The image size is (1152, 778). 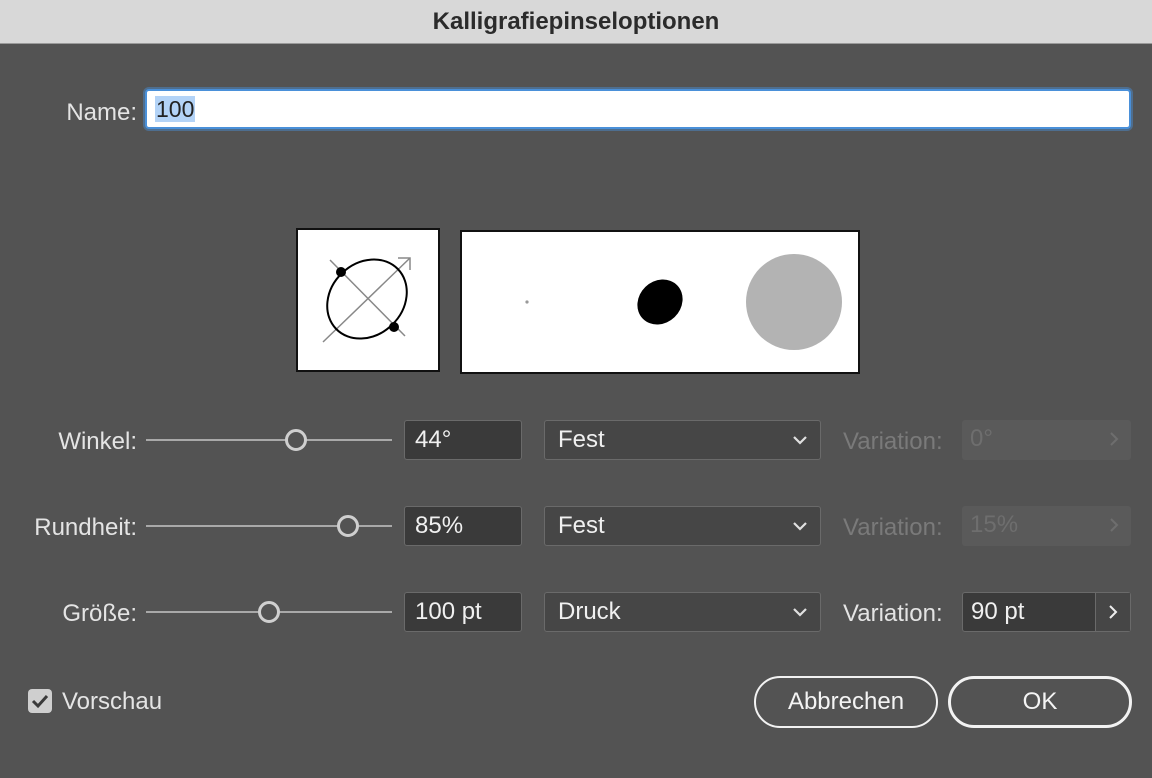 I want to click on roundness-value-field: 85%, so click(x=463, y=526).